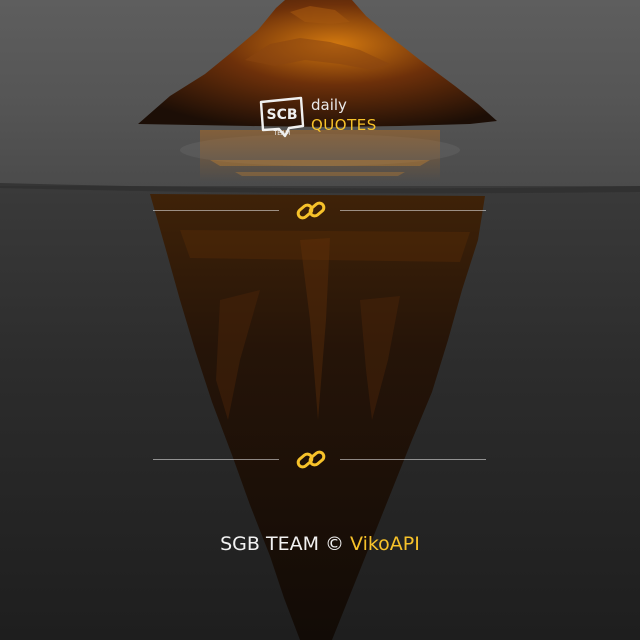  I want to click on sgb-team-badge-icon: SCB TEAM, so click(282, 117).